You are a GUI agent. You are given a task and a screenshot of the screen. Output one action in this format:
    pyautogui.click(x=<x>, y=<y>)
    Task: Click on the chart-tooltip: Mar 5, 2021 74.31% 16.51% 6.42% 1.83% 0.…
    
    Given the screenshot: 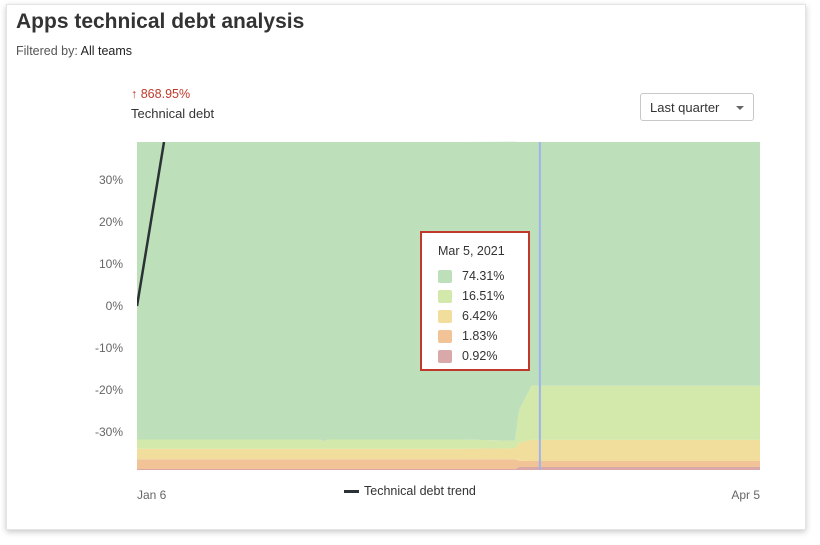 What is the action you would take?
    pyautogui.click(x=475, y=301)
    